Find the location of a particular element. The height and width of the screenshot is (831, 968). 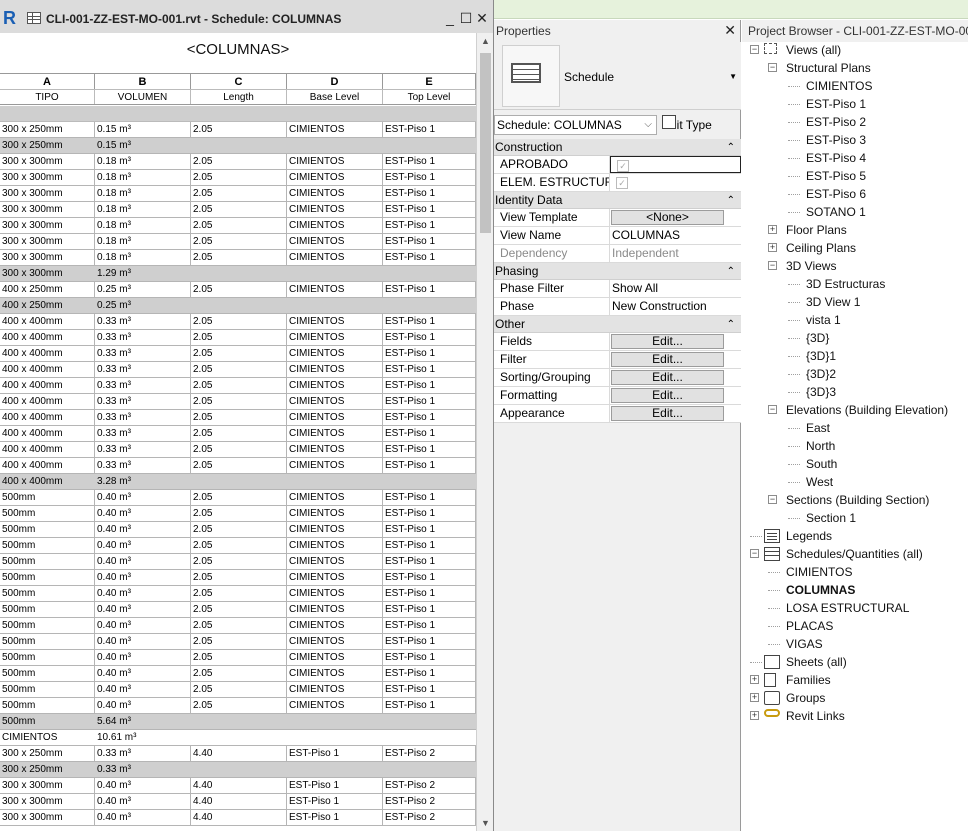

maximize-button: ☐ is located at coordinates (466, 18).